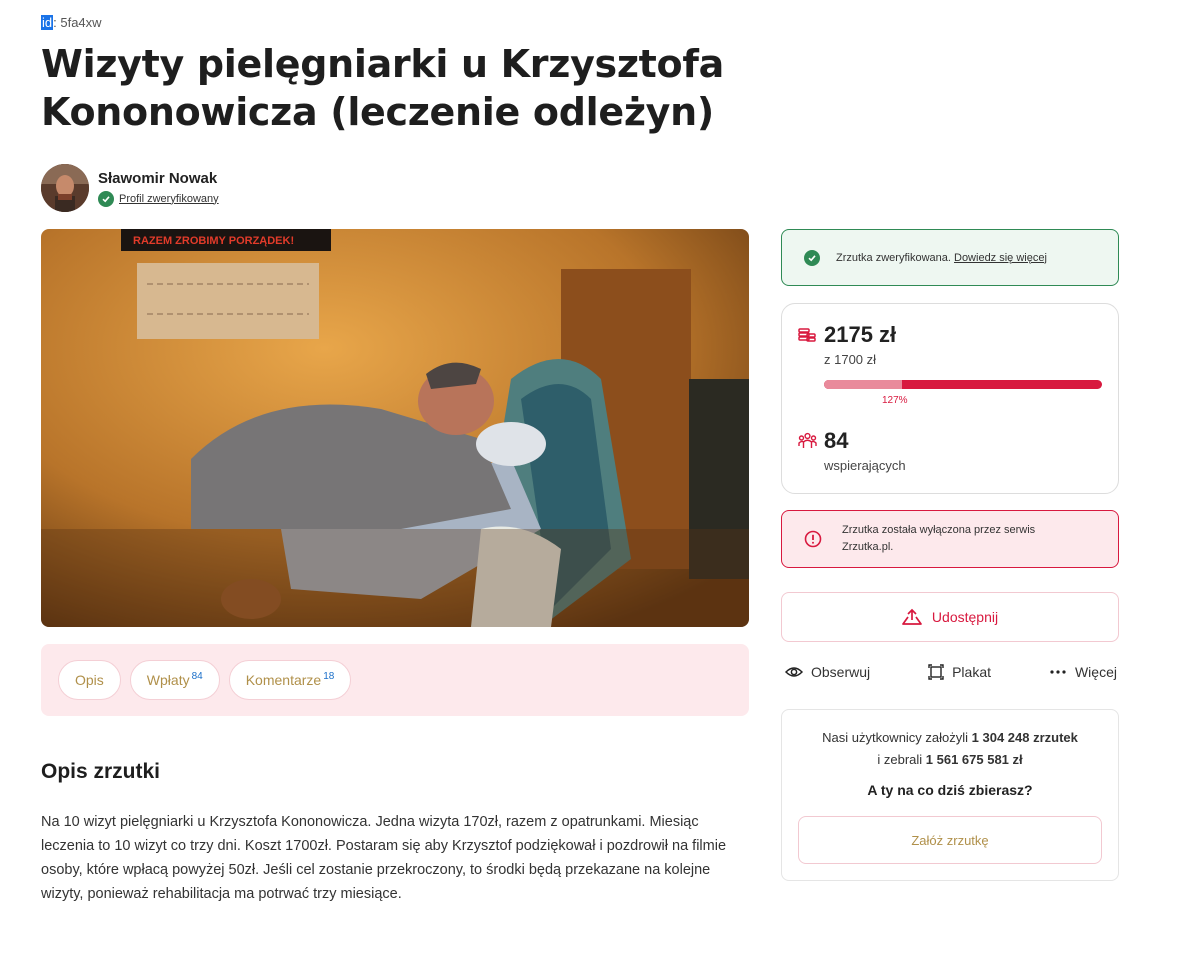 The height and width of the screenshot is (962, 1181). I want to click on tab-opis: Opis, so click(89, 680).